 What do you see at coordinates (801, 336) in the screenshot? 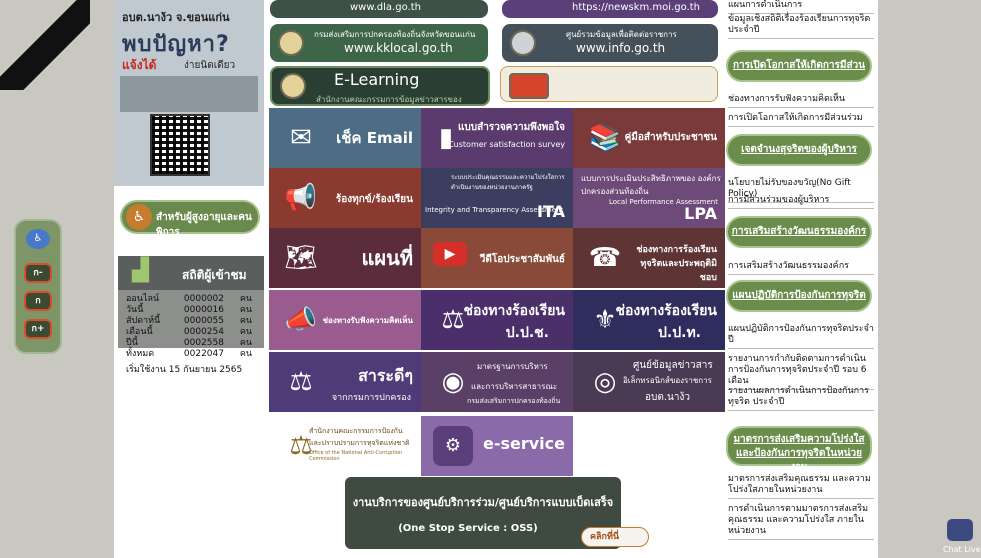
I see `link-prevention-plan: แผนปฏิบัติการป้องกันการทุจริตประจำปี` at bounding box center [801, 336].